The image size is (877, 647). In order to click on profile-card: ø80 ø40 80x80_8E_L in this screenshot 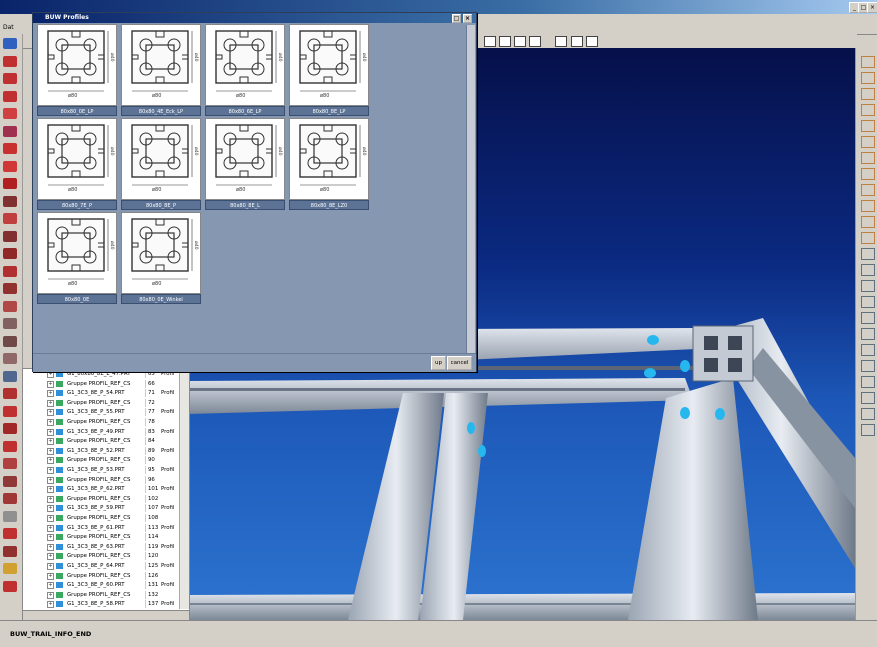, I will do `click(245, 164)`.